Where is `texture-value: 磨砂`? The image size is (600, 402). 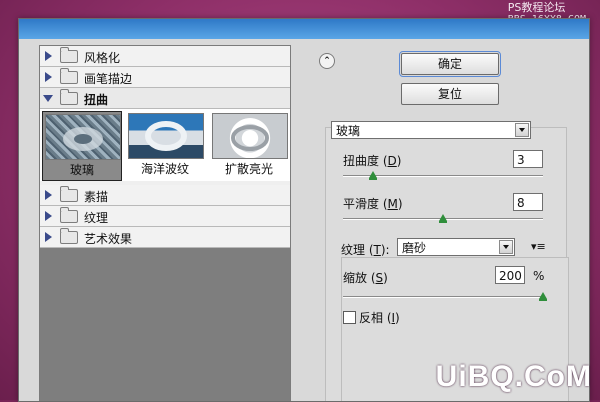 texture-value: 磨砂 is located at coordinates (414, 248).